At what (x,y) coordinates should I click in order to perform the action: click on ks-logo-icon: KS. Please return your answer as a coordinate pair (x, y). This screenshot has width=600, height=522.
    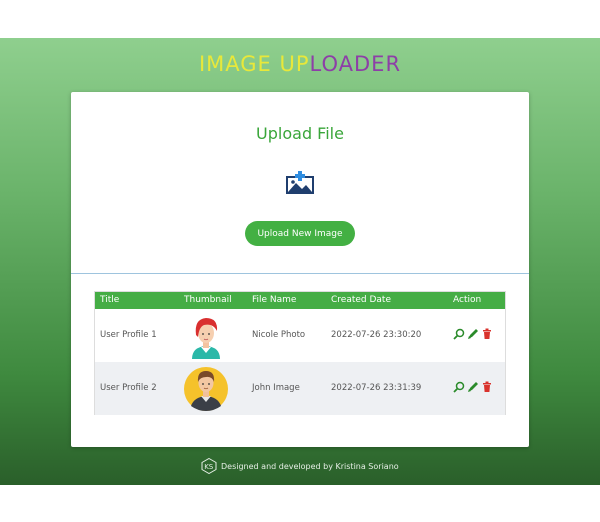
    Looking at the image, I should click on (209, 466).